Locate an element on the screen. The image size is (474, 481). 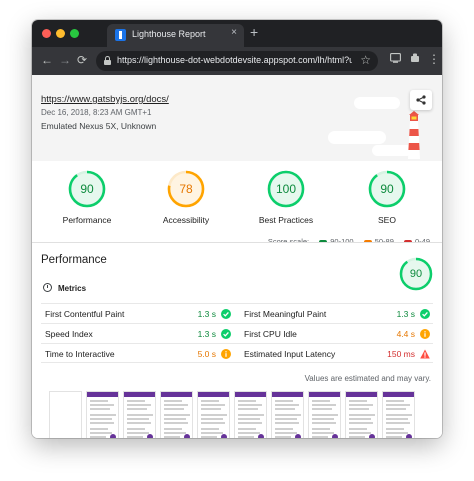
metrics-heading: Metrics is located at coordinates (64, 288).